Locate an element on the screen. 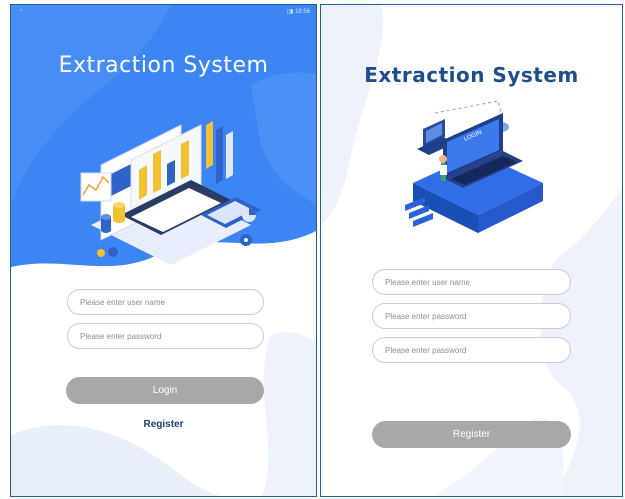 The width and height of the screenshot is (625, 499). status-bar: ◔ ▯▮ 19:56 is located at coordinates (163, 13).